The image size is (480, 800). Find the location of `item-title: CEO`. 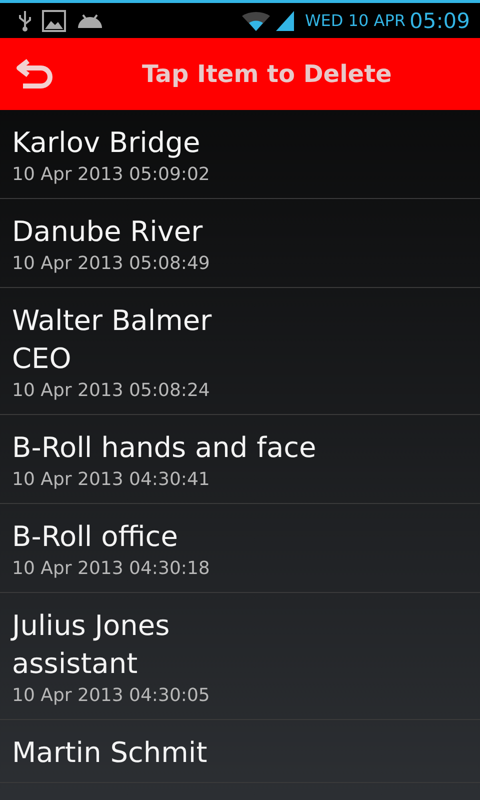

item-title: CEO is located at coordinates (42, 359).